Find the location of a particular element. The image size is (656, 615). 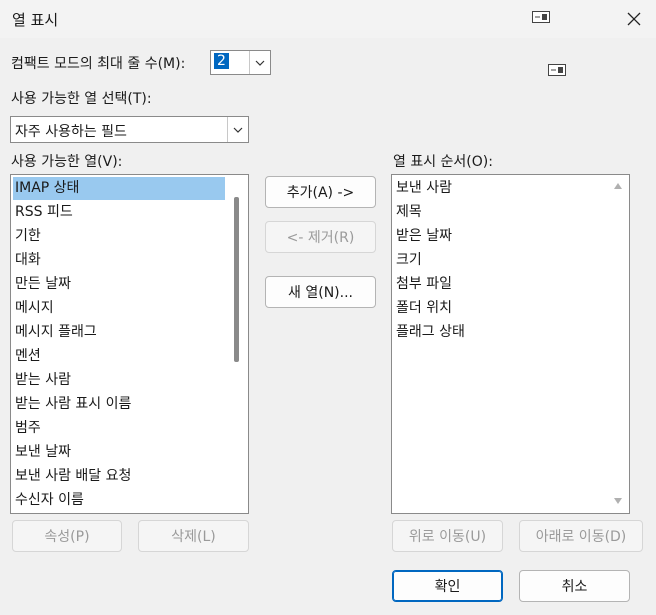

list-item: RSS 피드 is located at coordinates (43, 212).